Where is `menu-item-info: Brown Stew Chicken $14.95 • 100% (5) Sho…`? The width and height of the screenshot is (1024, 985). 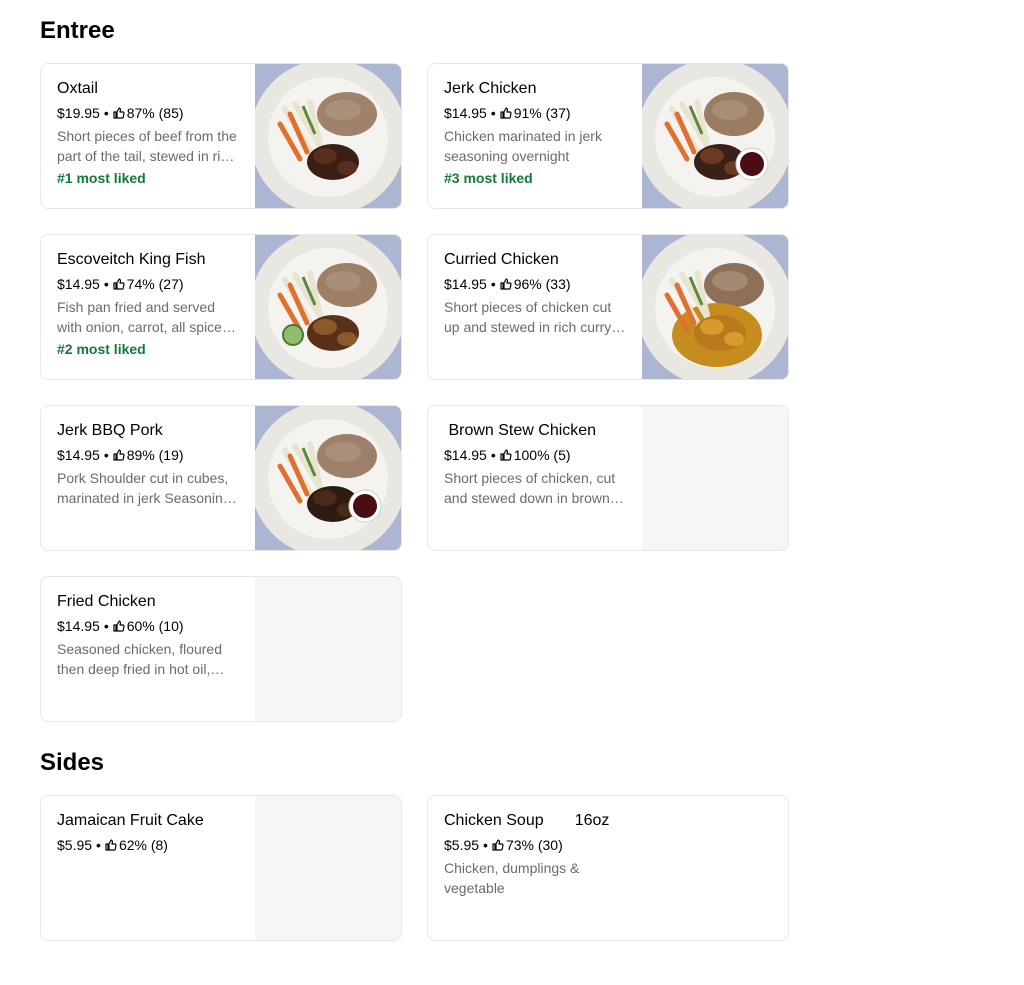 menu-item-info: Brown Stew Chicken $14.95 • 100% (5) Sho… is located at coordinates (536, 464).